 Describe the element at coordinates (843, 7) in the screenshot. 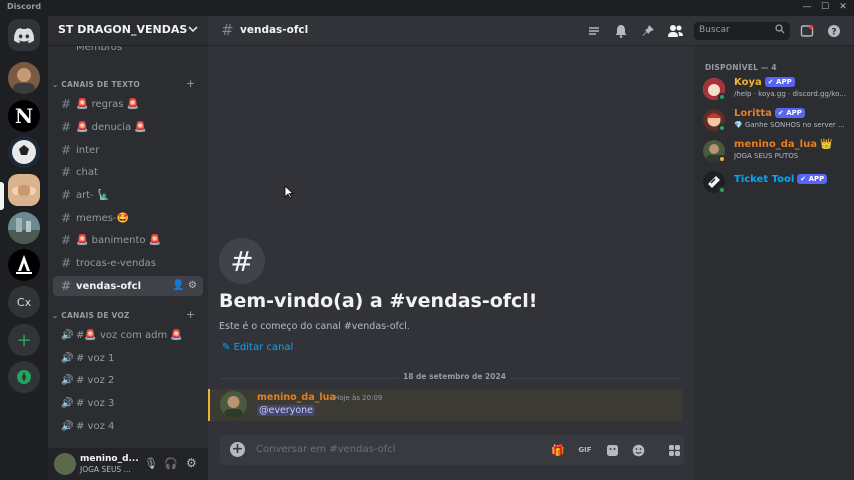

I see `close-icon: ✕` at that location.